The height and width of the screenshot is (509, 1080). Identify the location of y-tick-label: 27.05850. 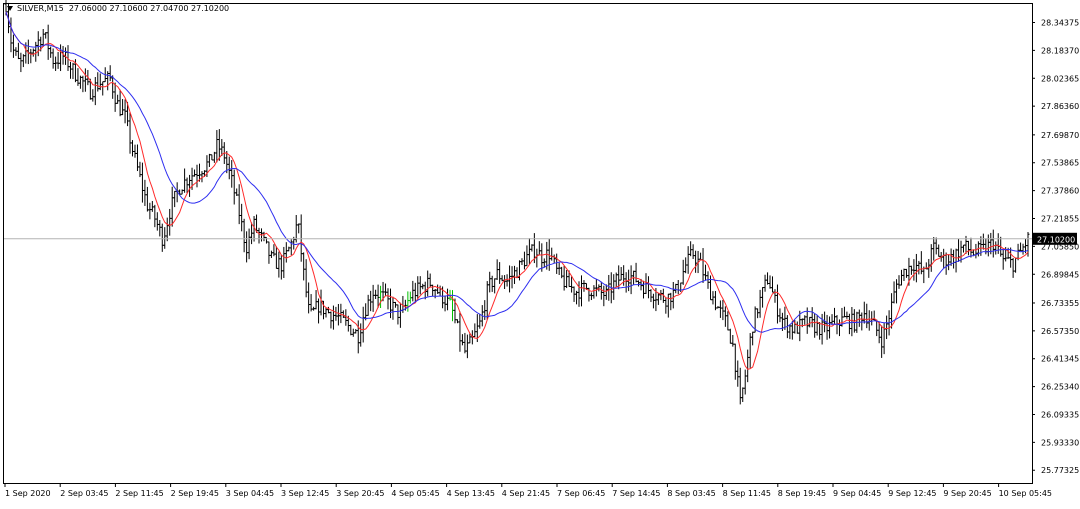
(1060, 246).